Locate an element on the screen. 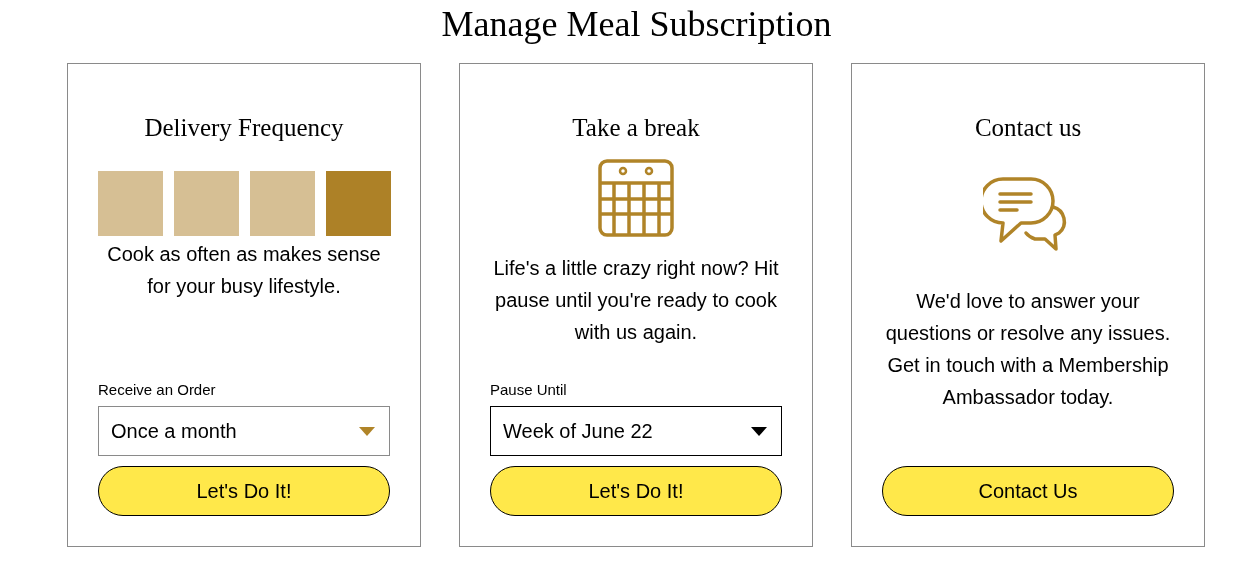 The height and width of the screenshot is (576, 1251). action-button: Contact Us is located at coordinates (1028, 491).